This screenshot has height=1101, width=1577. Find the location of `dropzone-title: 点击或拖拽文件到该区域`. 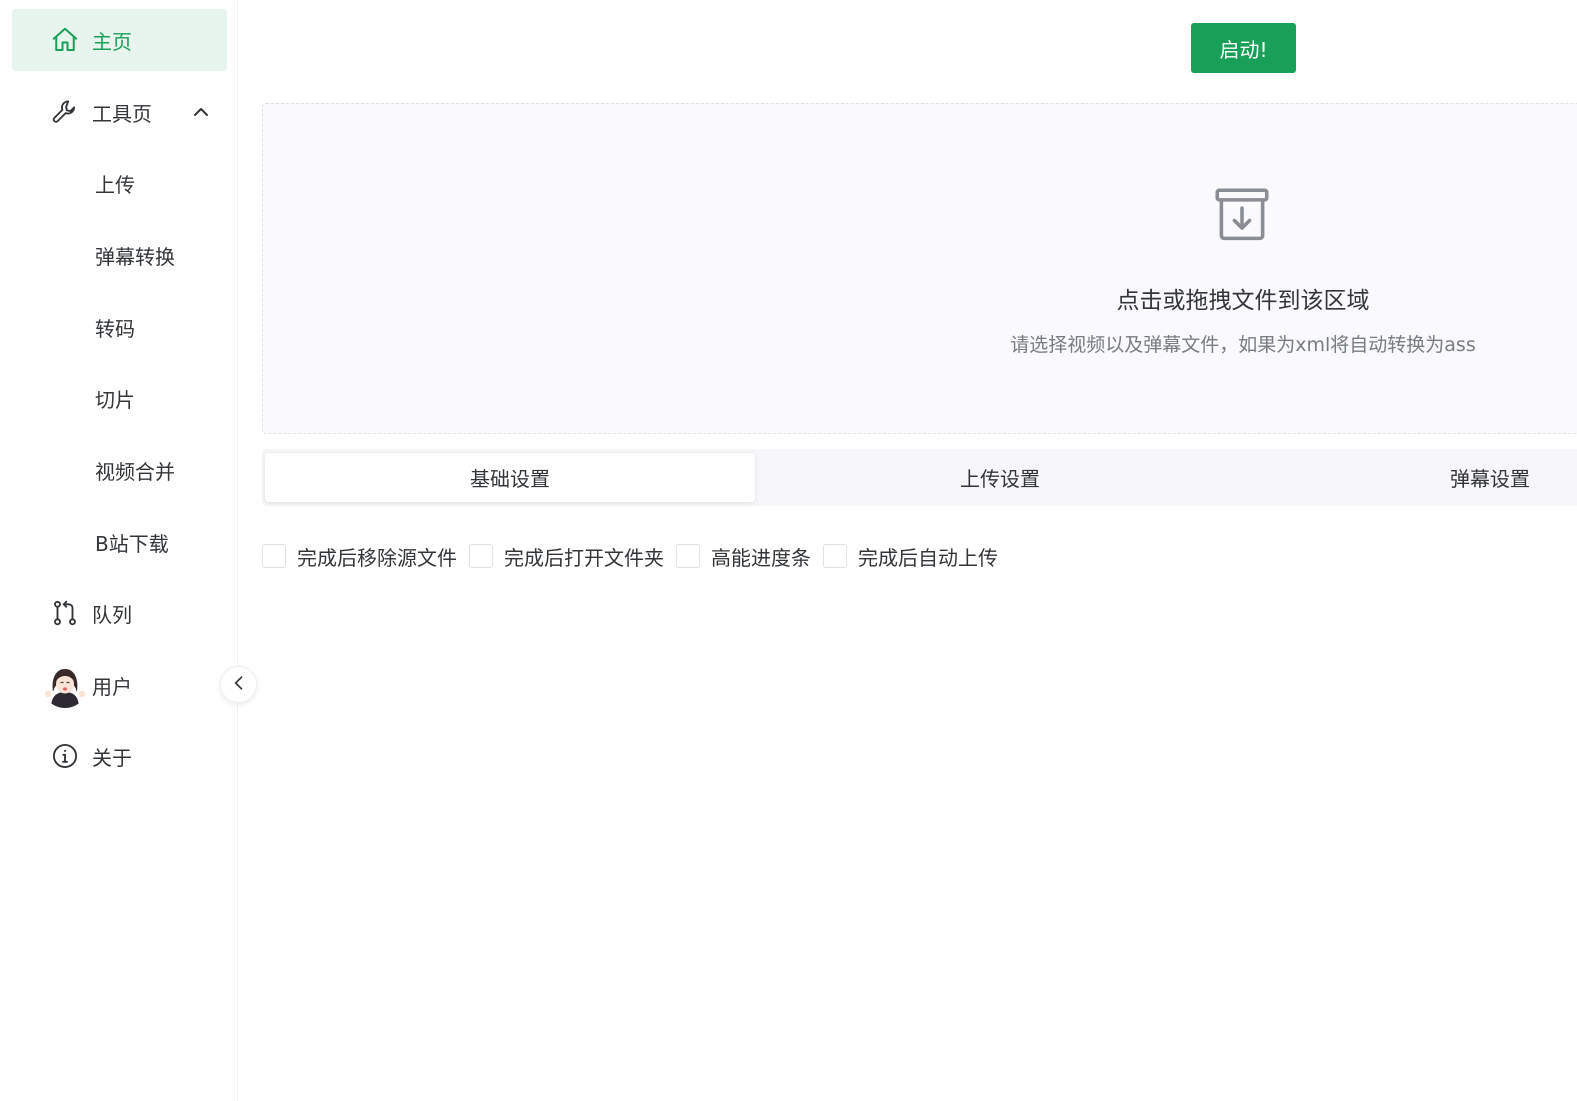

dropzone-title: 点击或拖拽文件到该区域 is located at coordinates (1243, 301).